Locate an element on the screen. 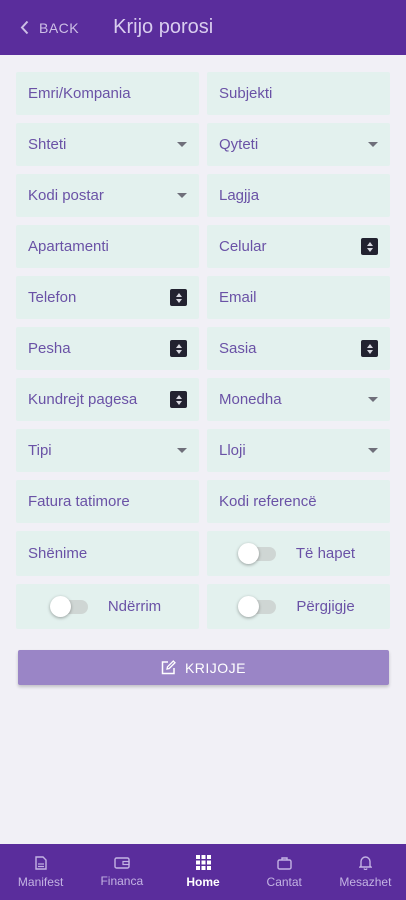 Image resolution: width=406 pixels, height=900 pixels. kind-label: Lloji is located at coordinates (232, 450).